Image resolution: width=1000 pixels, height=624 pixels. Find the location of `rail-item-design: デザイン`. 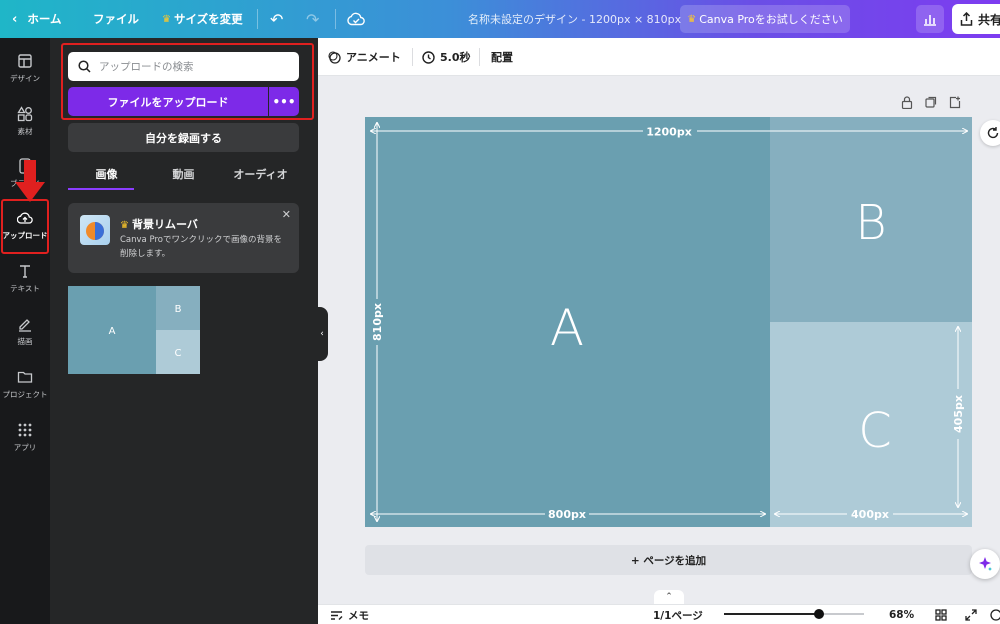

rail-item-design: デザイン is located at coordinates (25, 68).